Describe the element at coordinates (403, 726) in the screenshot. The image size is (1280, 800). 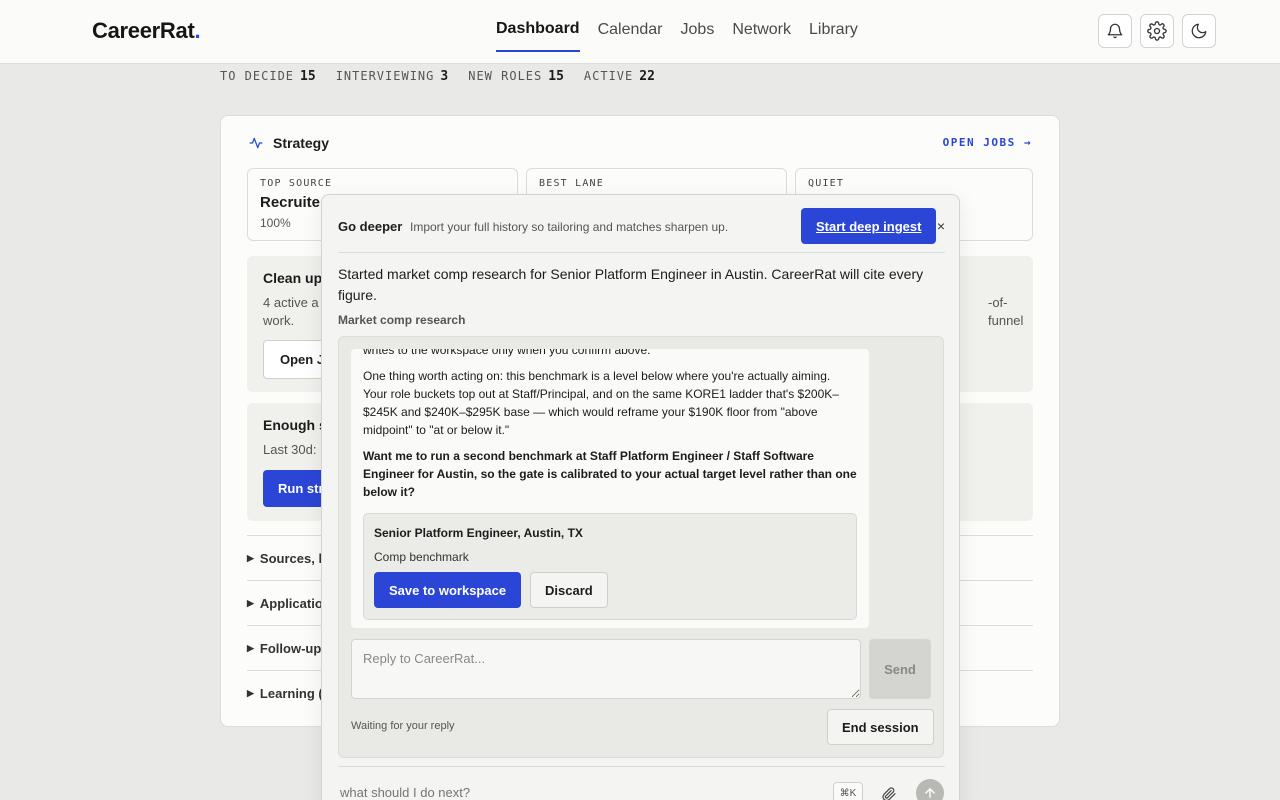
I see `waiting-status: Waiting for your reply` at that location.